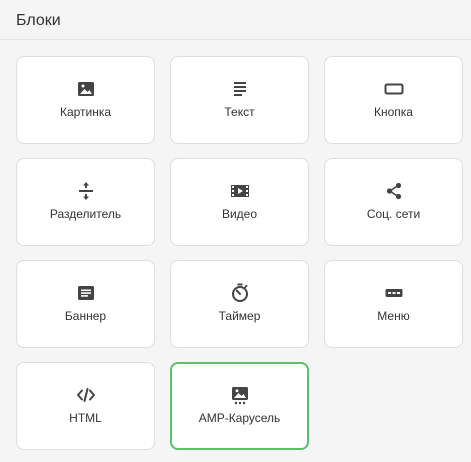 The height and width of the screenshot is (462, 471). I want to click on banner-icon, so click(86, 293).